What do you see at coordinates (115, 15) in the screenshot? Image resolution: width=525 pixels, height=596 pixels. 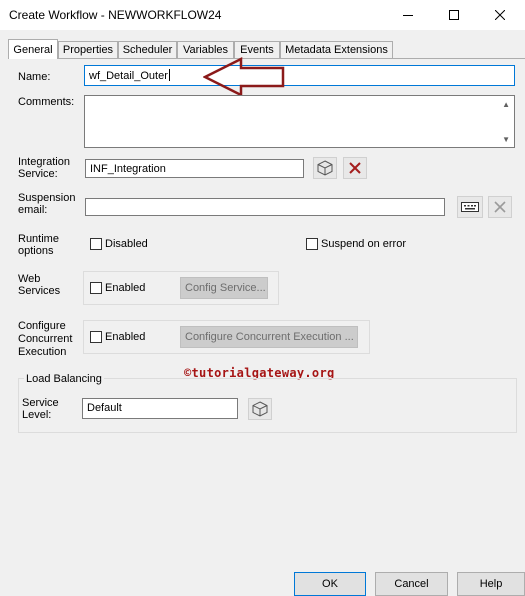 I see `window-title: Create Workflow - NEWWORKFLOW24` at bounding box center [115, 15].